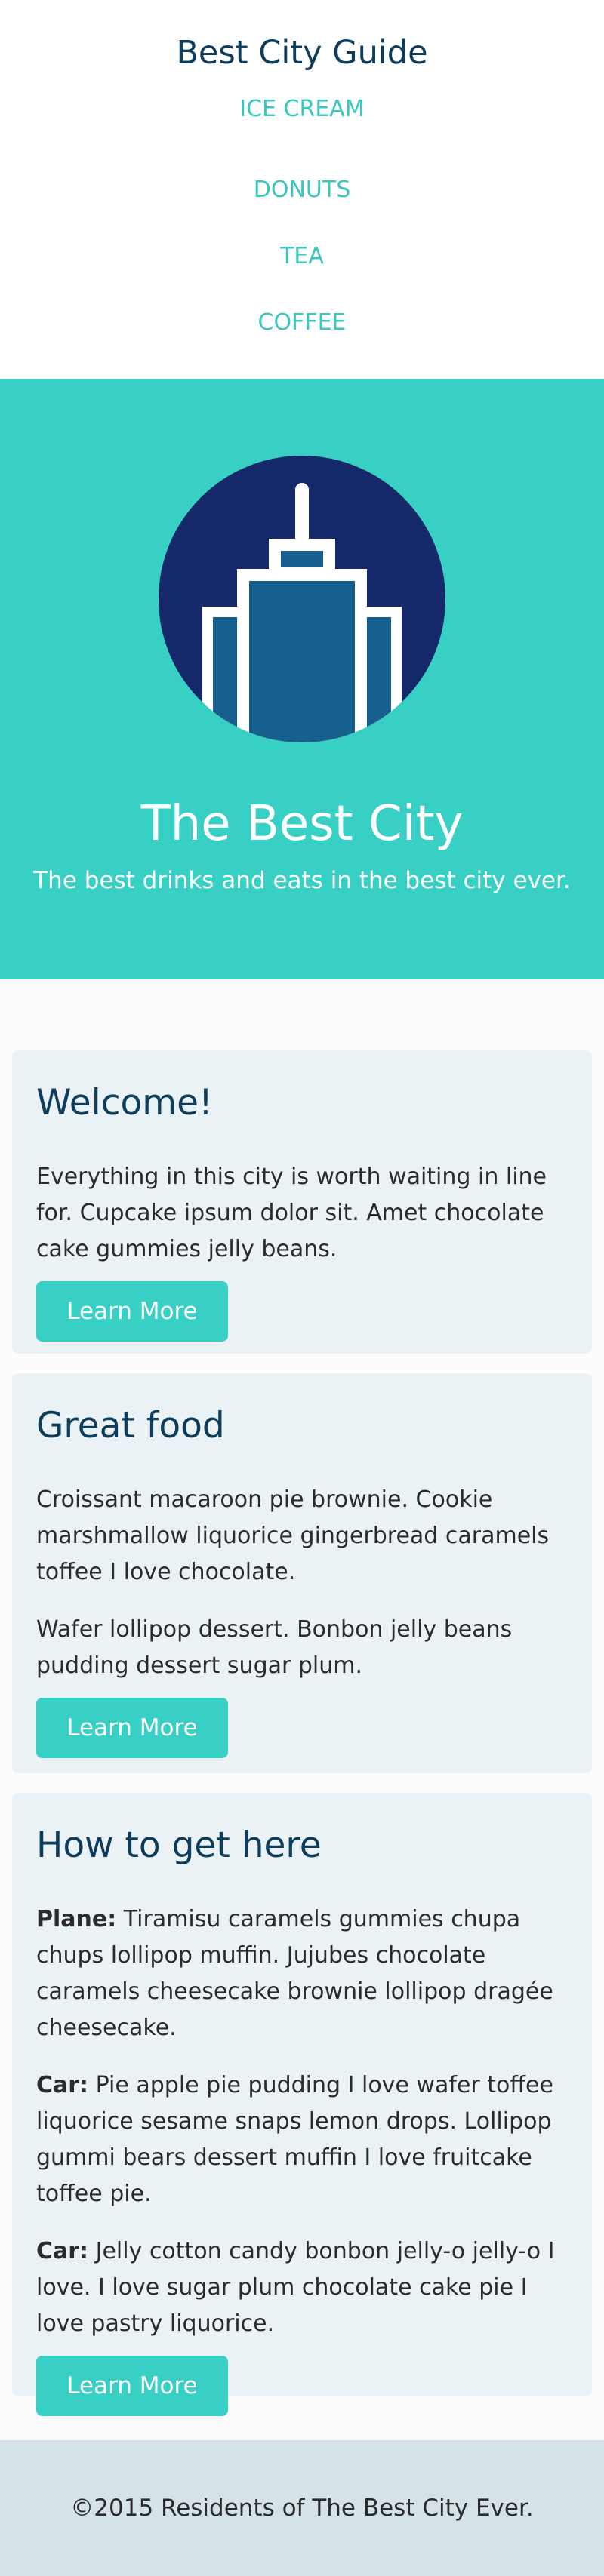 Image resolution: width=604 pixels, height=2576 pixels. Describe the element at coordinates (130, 1425) in the screenshot. I see `card-title: Great food` at that location.